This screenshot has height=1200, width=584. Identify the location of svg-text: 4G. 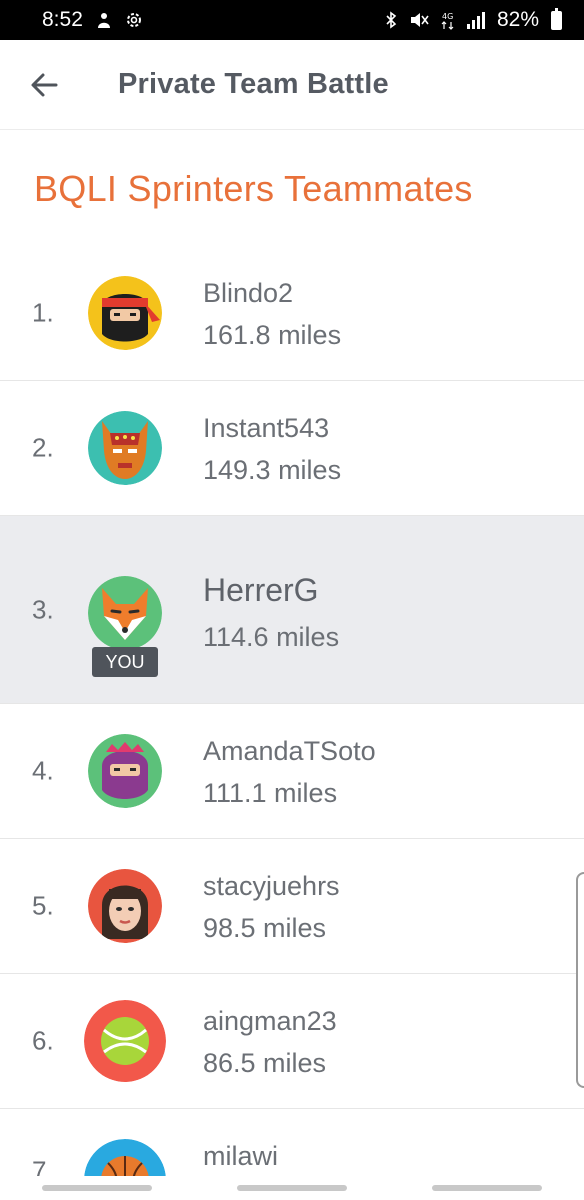
(447, 16).